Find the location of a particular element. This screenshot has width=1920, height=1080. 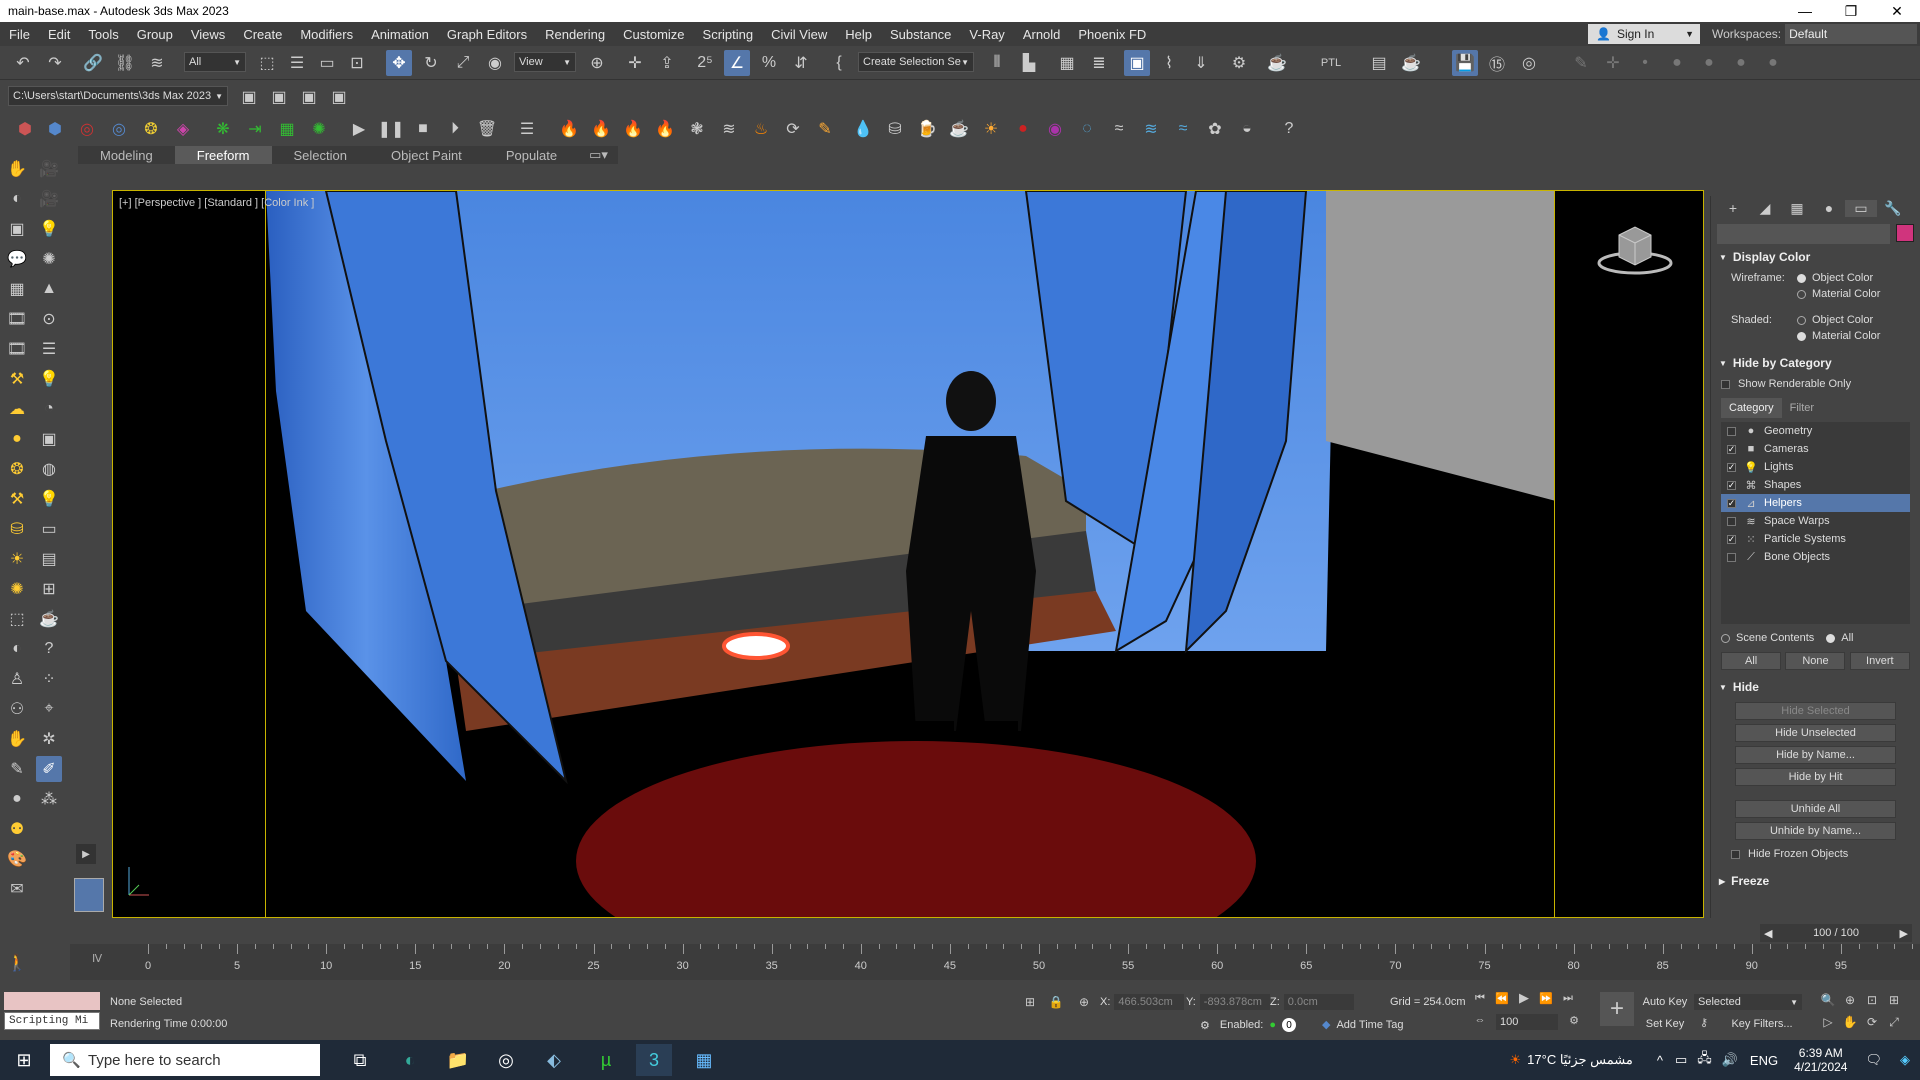

place-icon: ◉ is located at coordinates (495, 63).